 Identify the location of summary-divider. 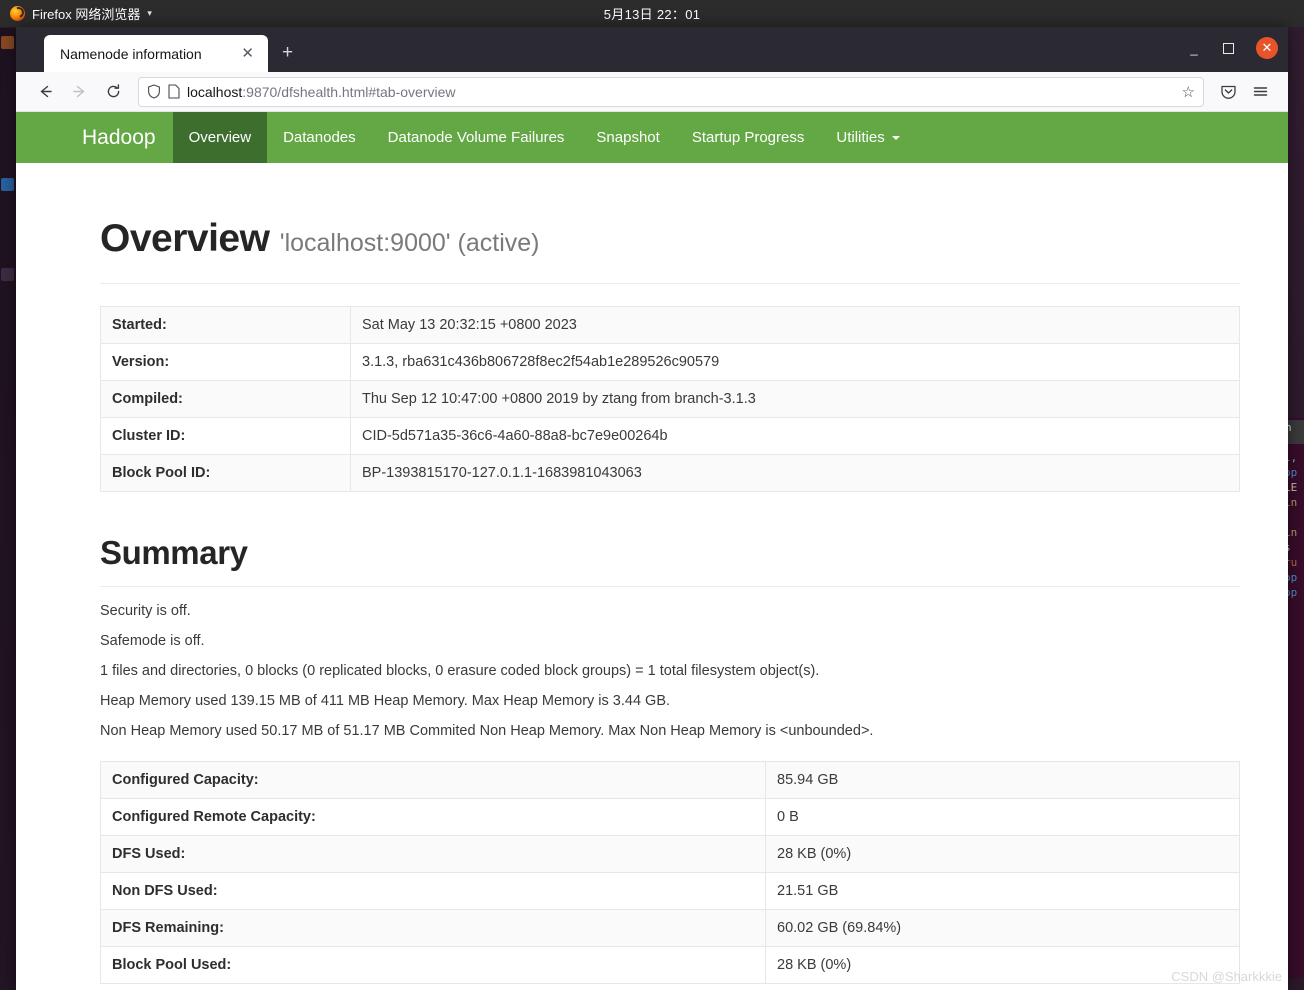
(670, 586).